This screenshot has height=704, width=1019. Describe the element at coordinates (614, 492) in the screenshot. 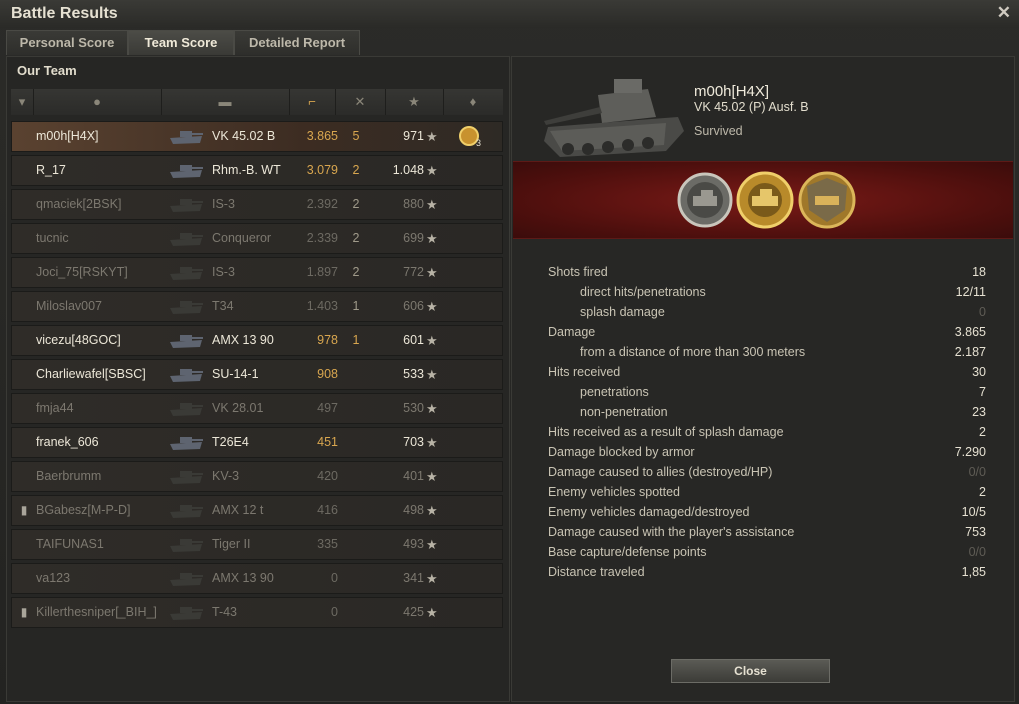

I see `stat-label: Enemy vehicles spotted` at that location.